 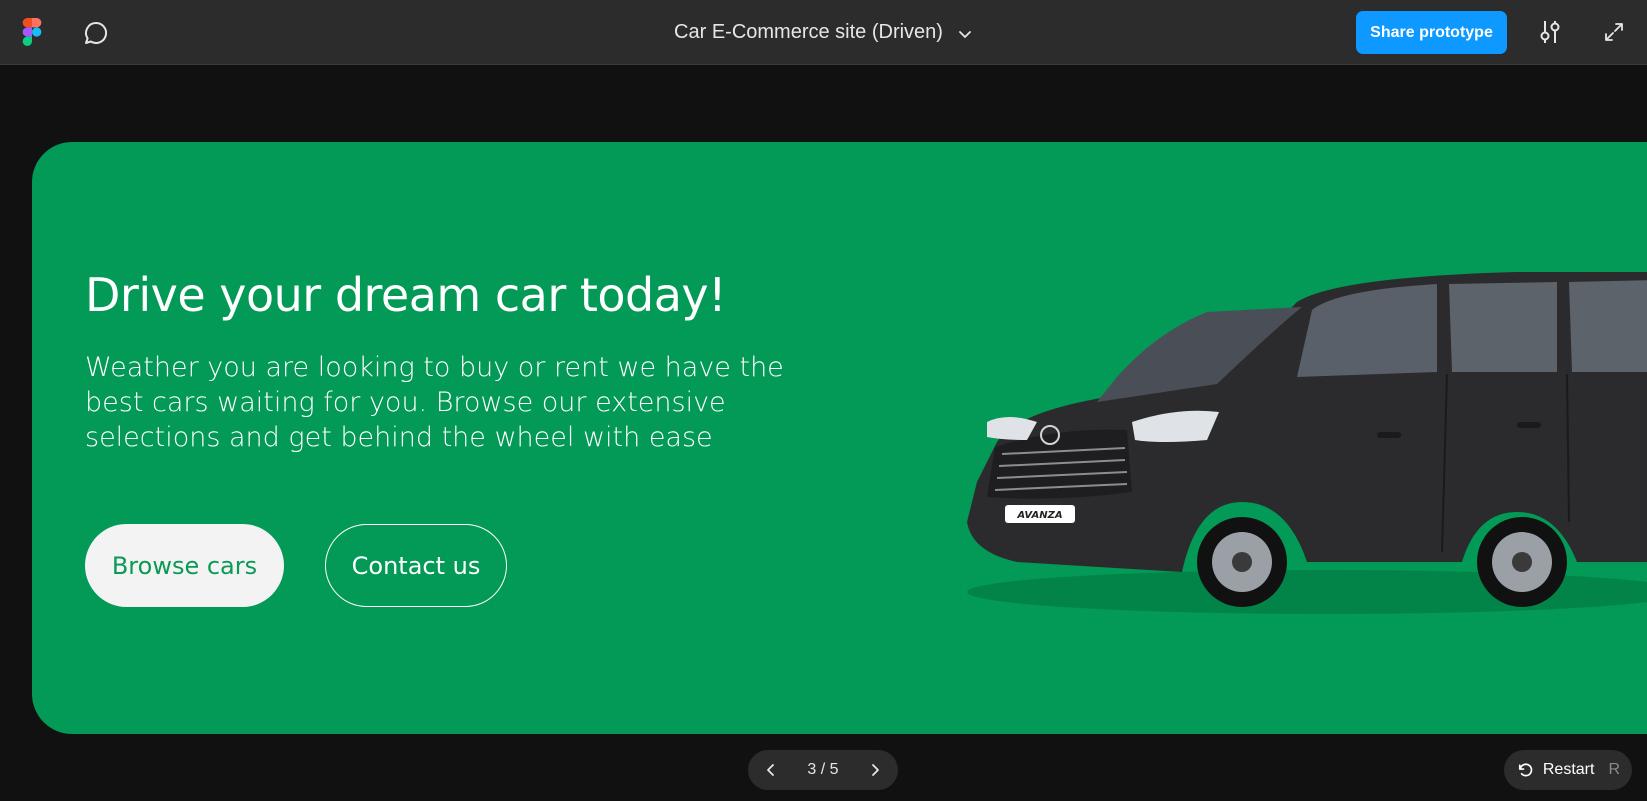 I want to click on chevron-left-icon, so click(x=771, y=770).